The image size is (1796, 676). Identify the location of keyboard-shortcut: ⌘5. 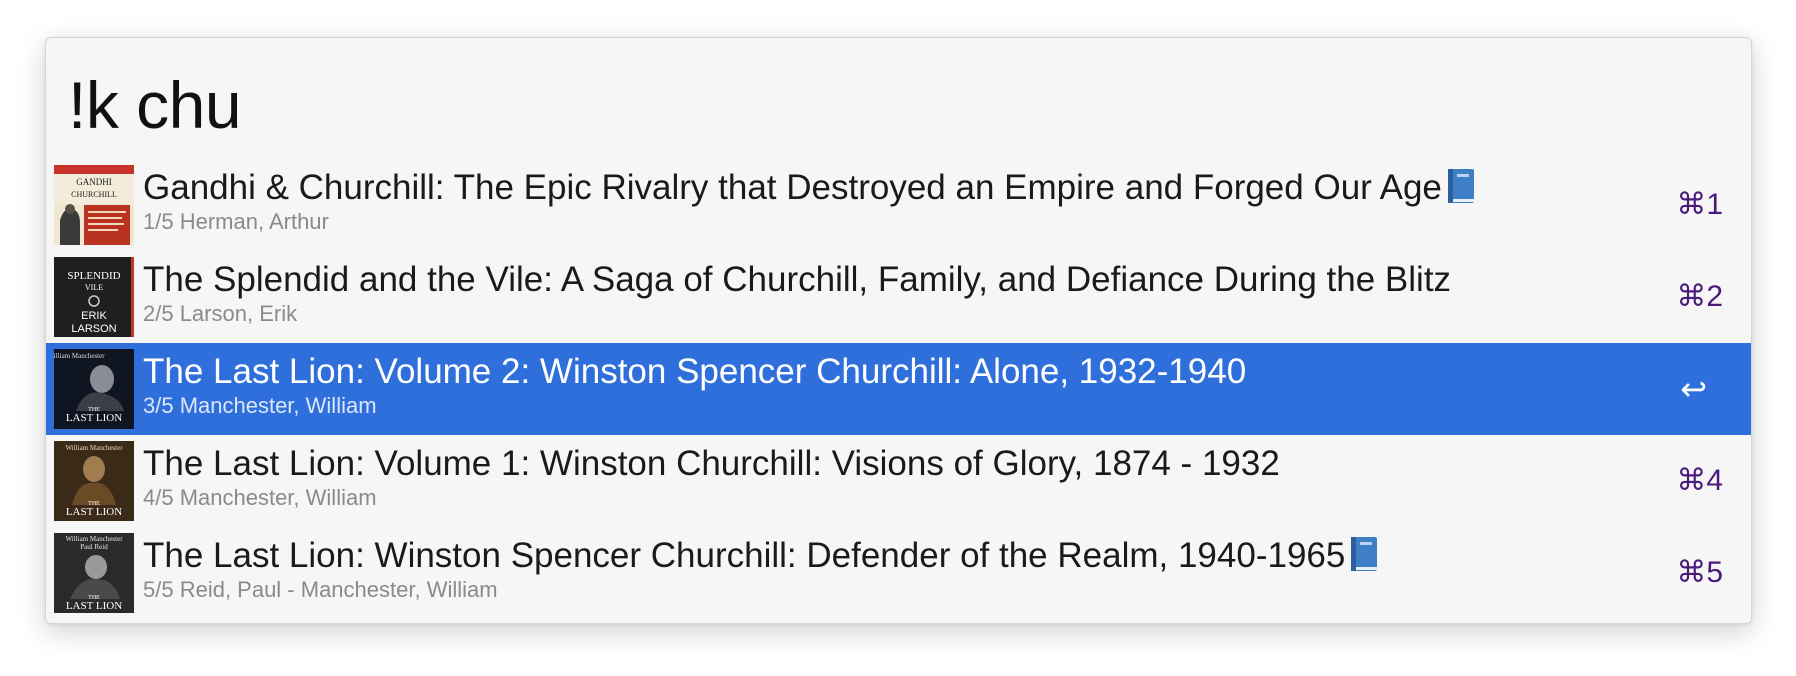
(1699, 572).